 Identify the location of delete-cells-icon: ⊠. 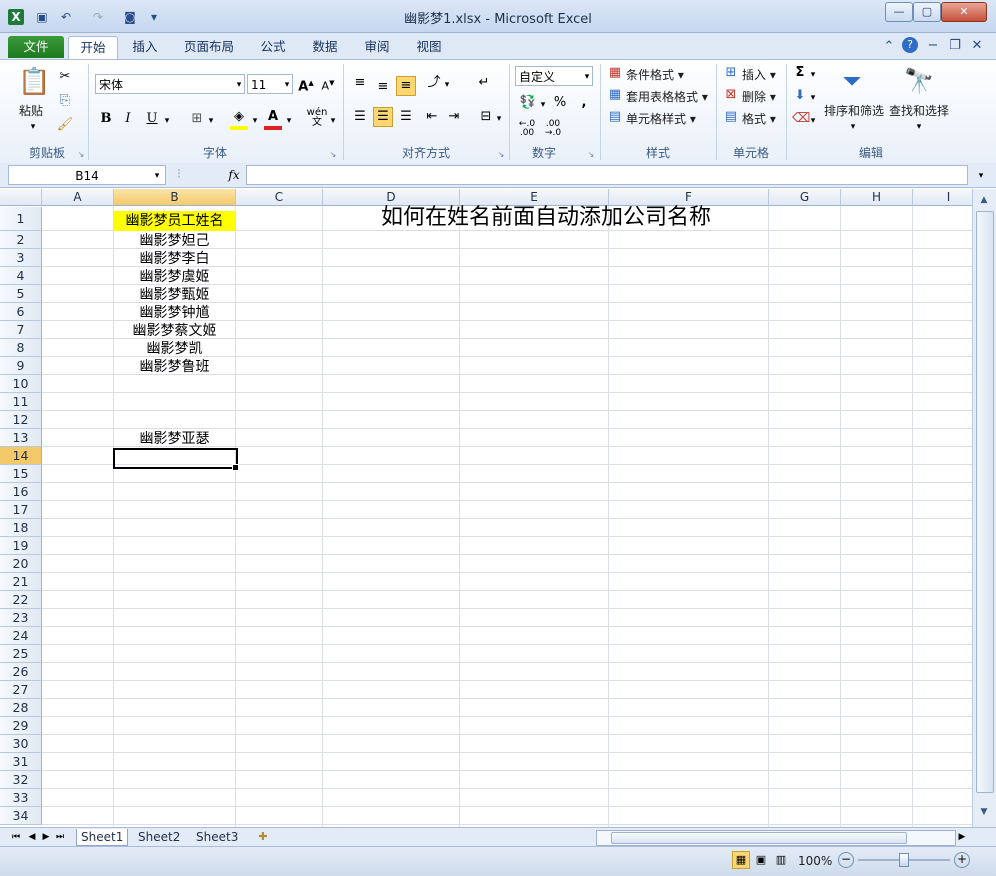
(731, 95).